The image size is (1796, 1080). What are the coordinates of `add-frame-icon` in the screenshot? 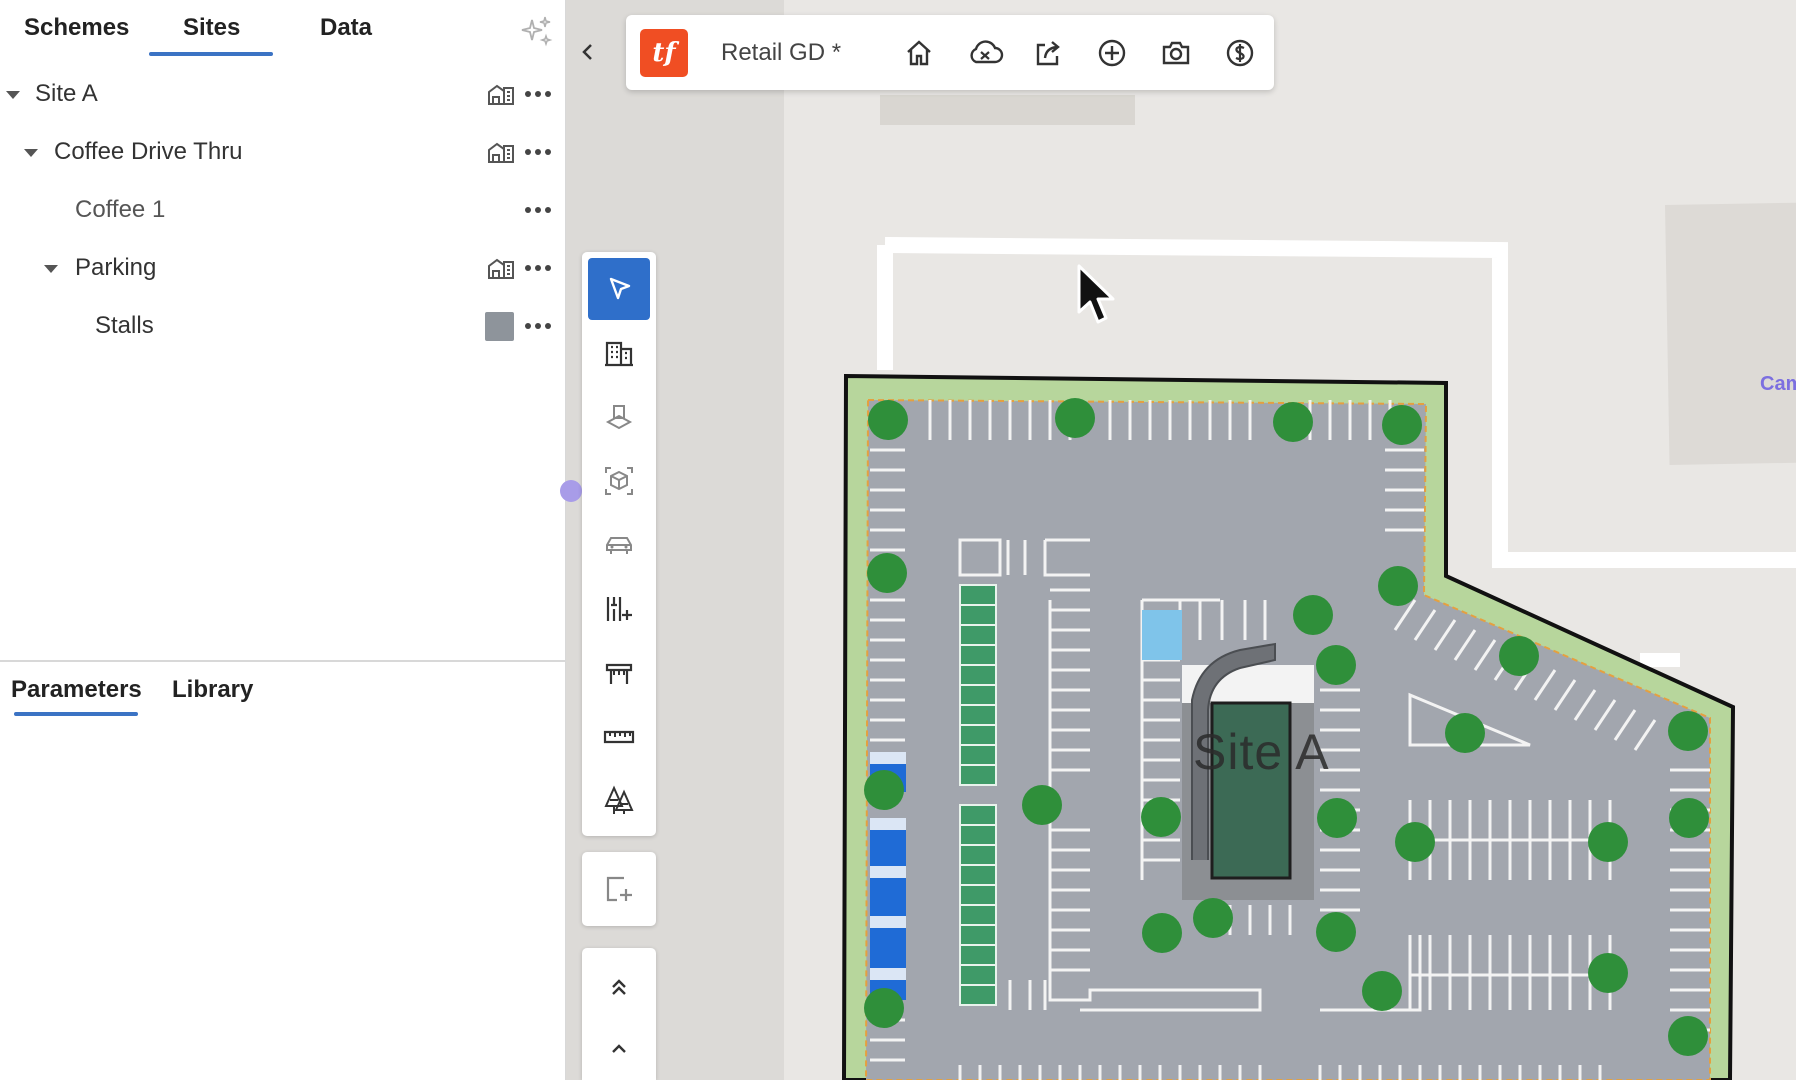 It's located at (619, 889).